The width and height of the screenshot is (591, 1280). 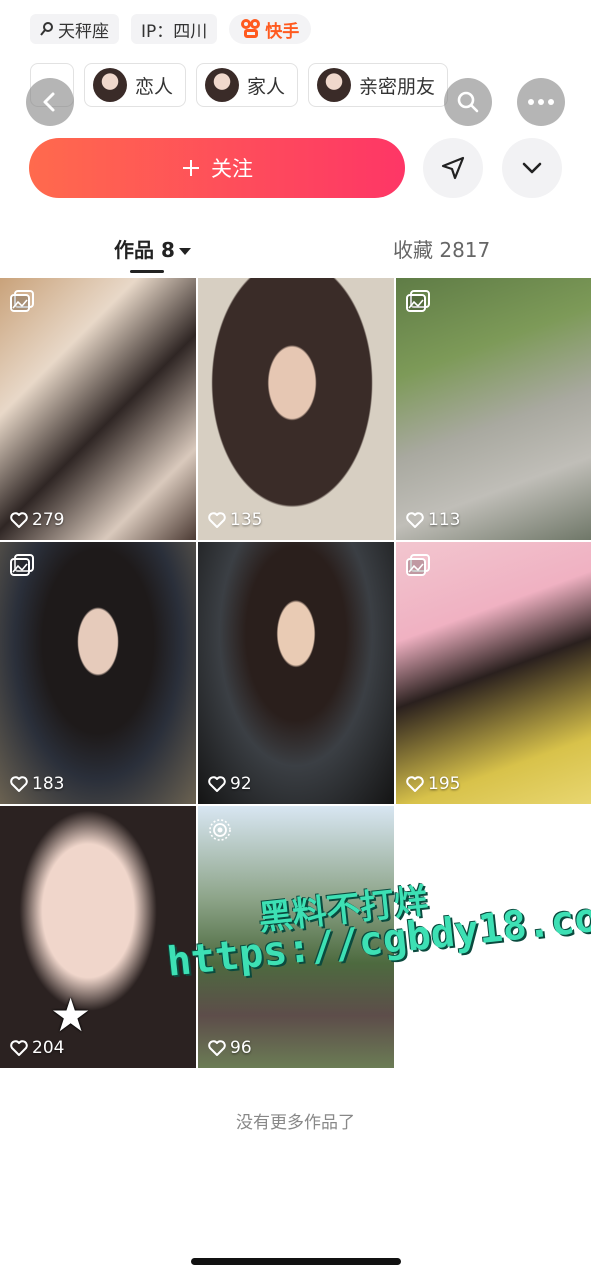 I want to click on relation-label: 恋人, so click(x=154, y=86).